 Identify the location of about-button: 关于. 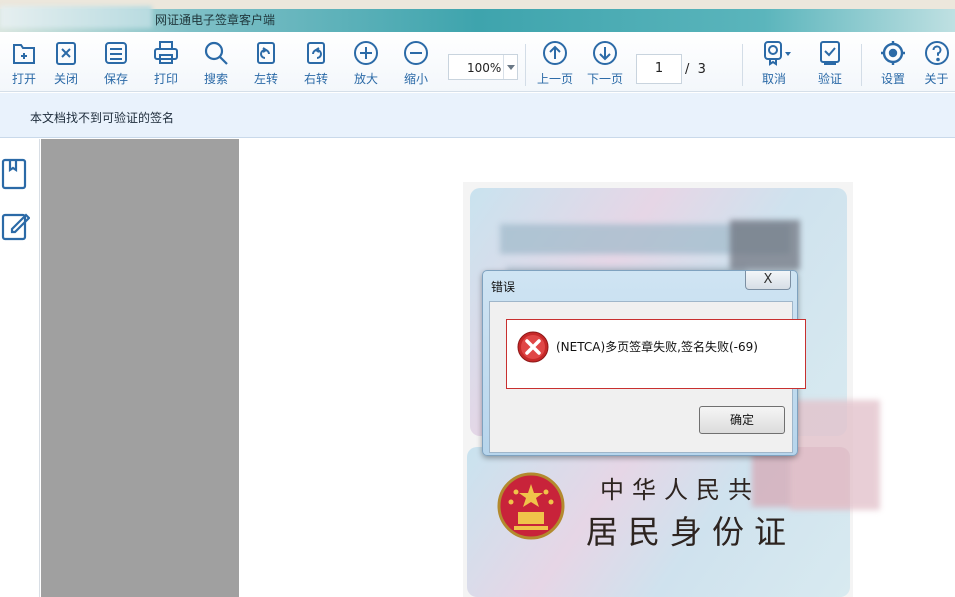
(936, 64).